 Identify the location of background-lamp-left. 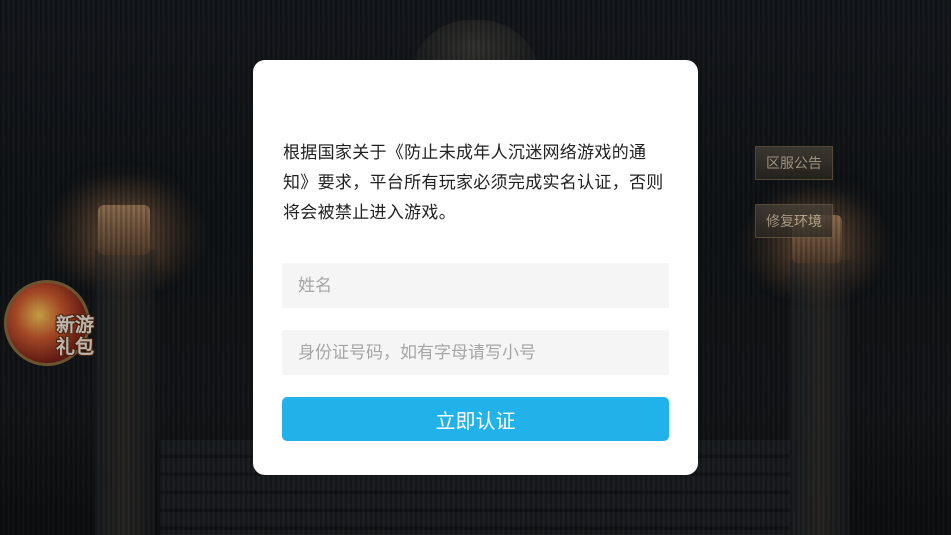
(124, 230).